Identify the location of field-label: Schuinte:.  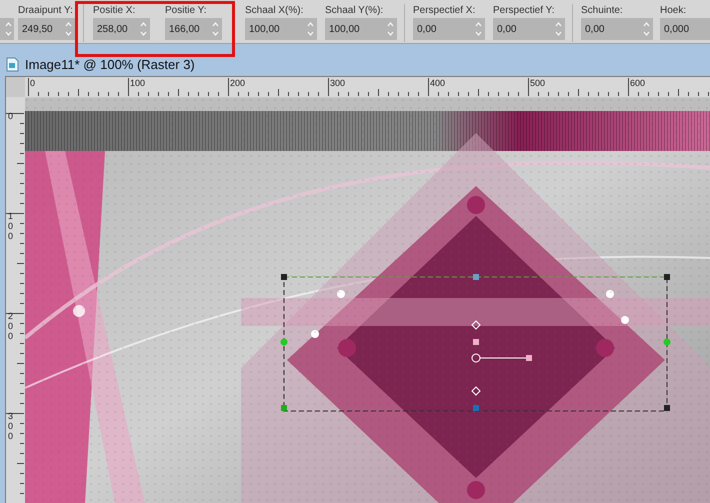
(602, 11).